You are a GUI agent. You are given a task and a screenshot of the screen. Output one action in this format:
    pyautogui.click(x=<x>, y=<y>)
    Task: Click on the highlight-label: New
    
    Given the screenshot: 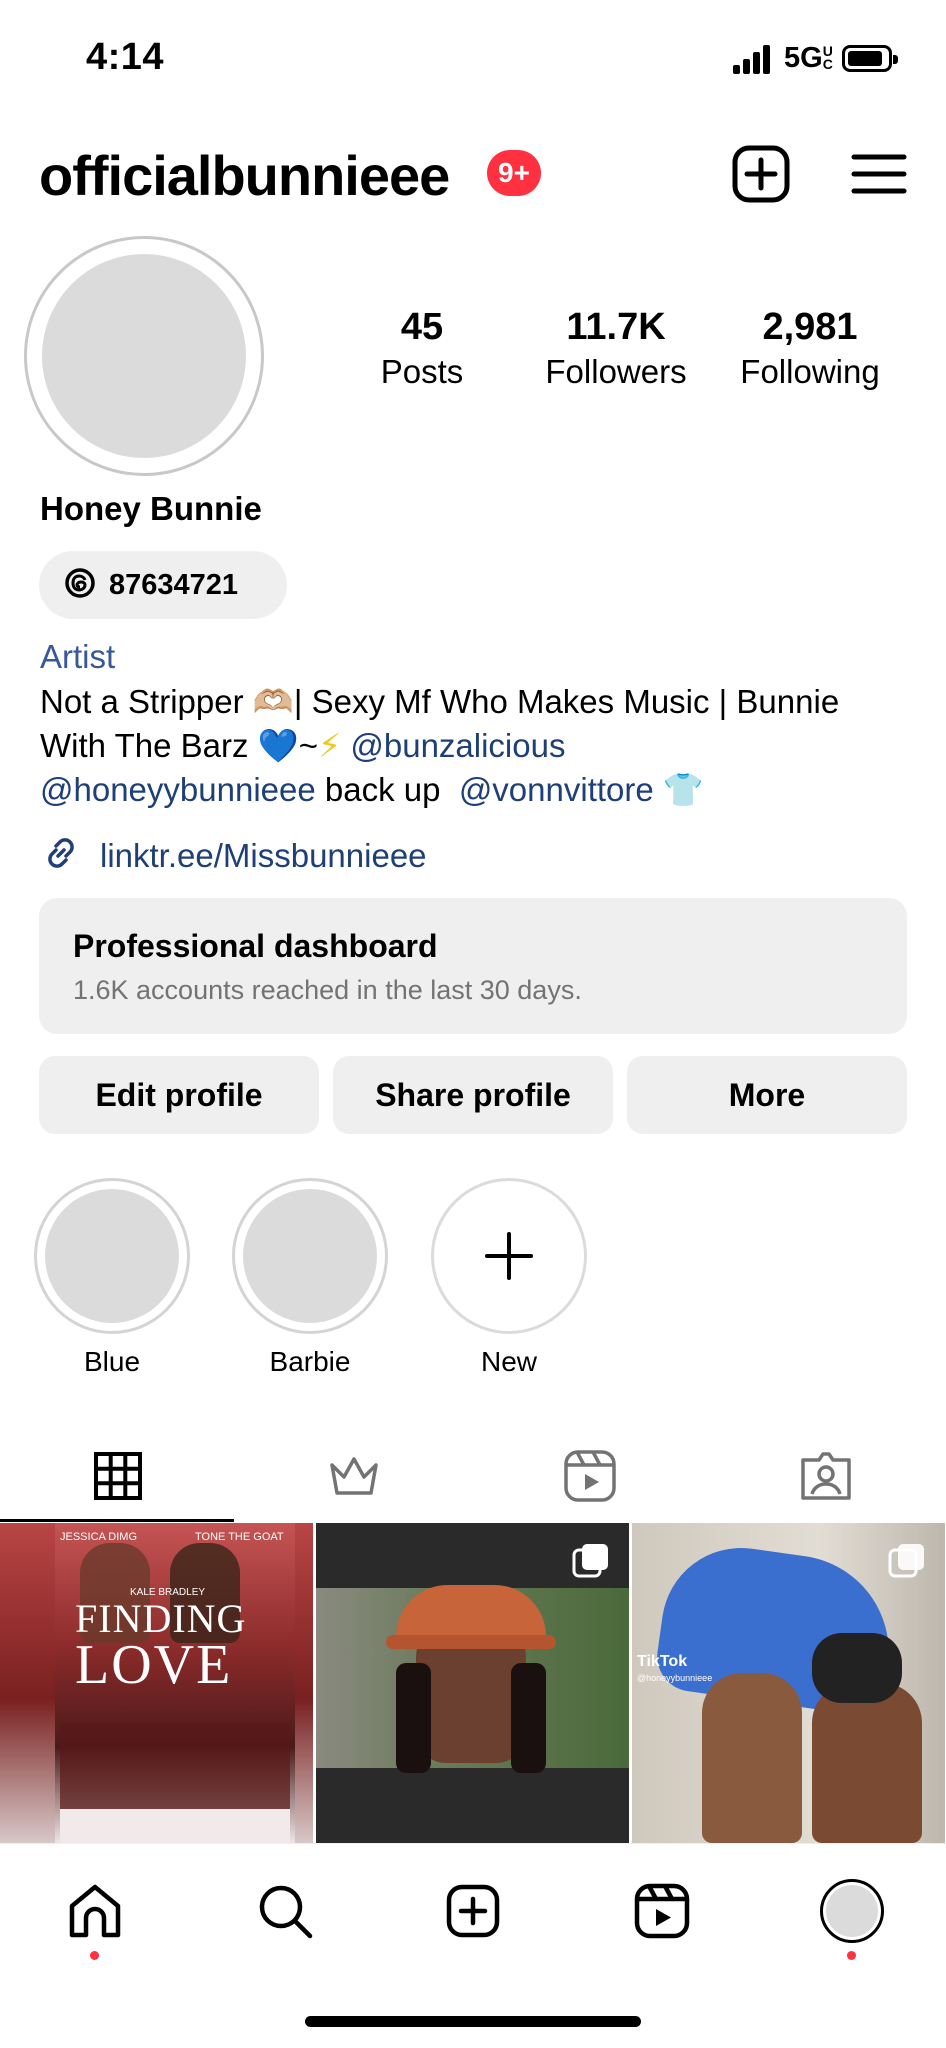 What is the action you would take?
    pyautogui.click(x=508, y=1361)
    